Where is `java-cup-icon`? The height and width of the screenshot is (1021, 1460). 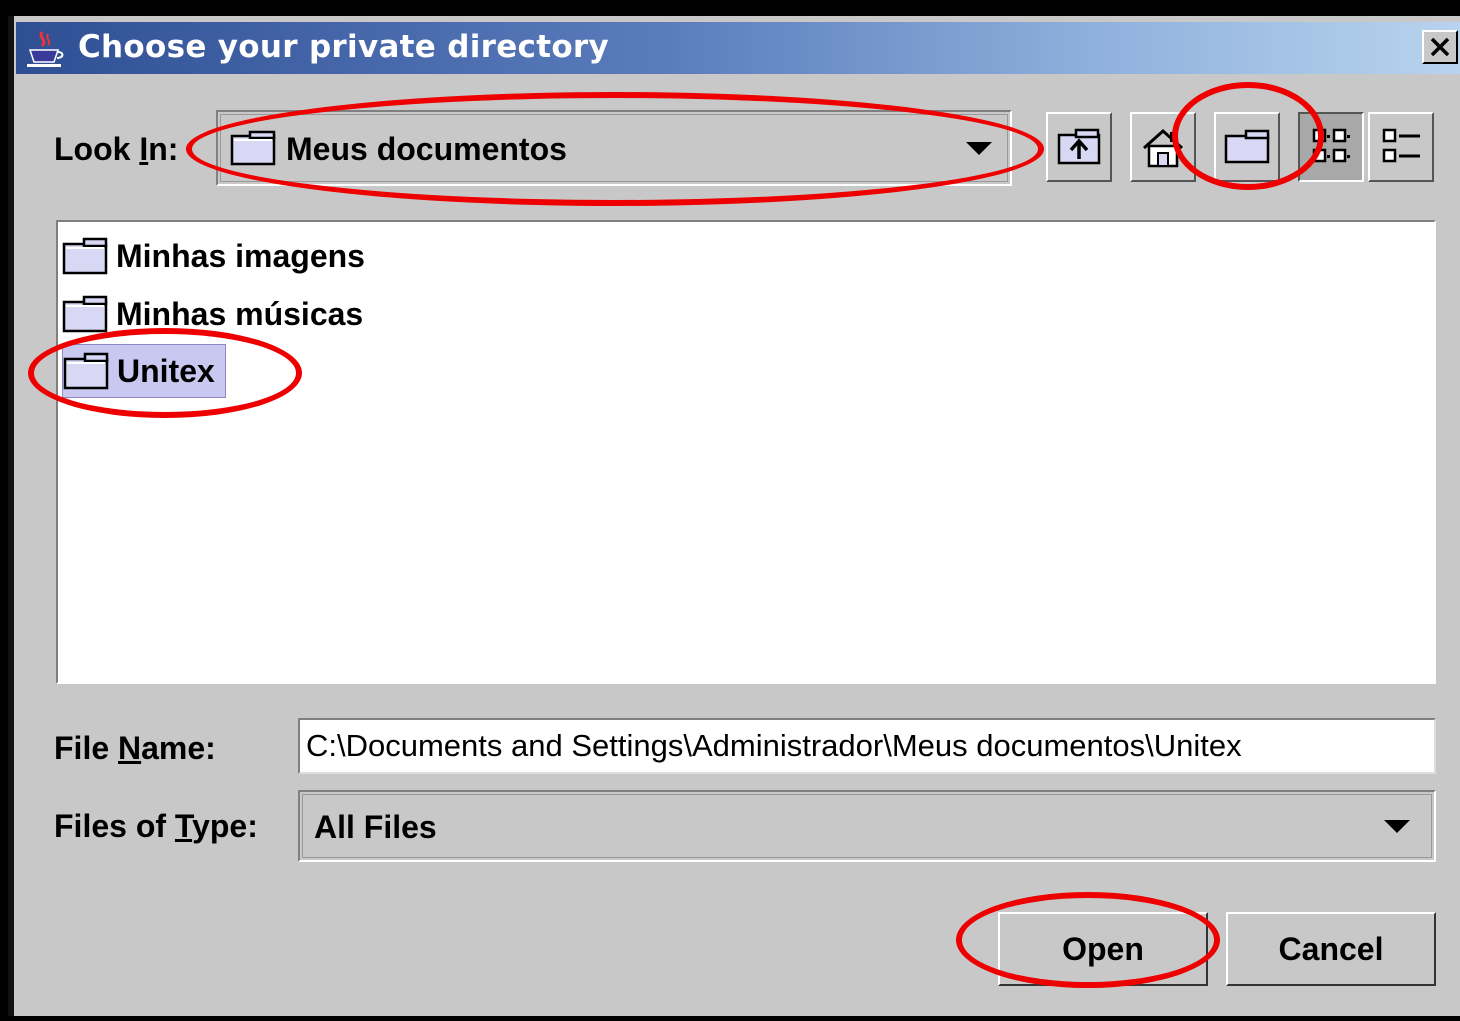 java-cup-icon is located at coordinates (45, 49).